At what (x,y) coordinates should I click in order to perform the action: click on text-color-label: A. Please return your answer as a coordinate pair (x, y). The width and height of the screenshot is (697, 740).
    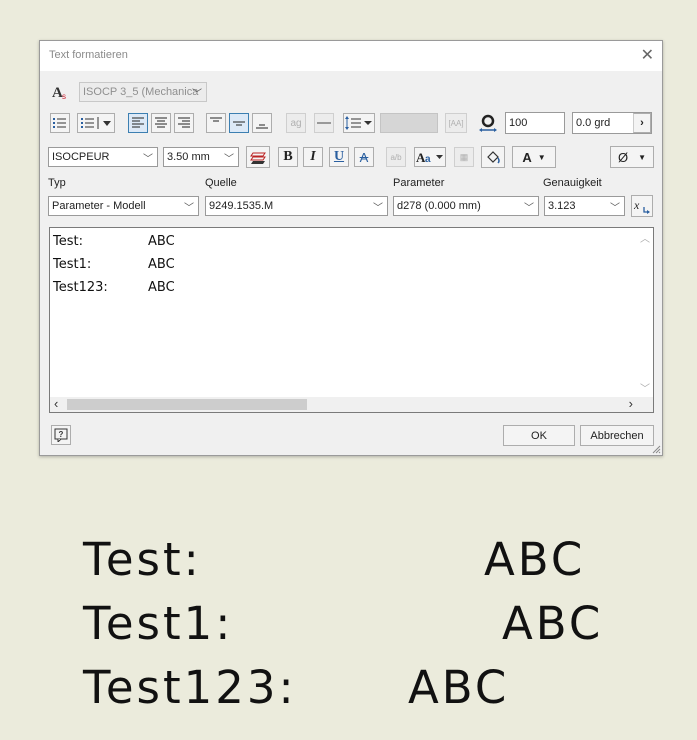
    Looking at the image, I should click on (527, 157).